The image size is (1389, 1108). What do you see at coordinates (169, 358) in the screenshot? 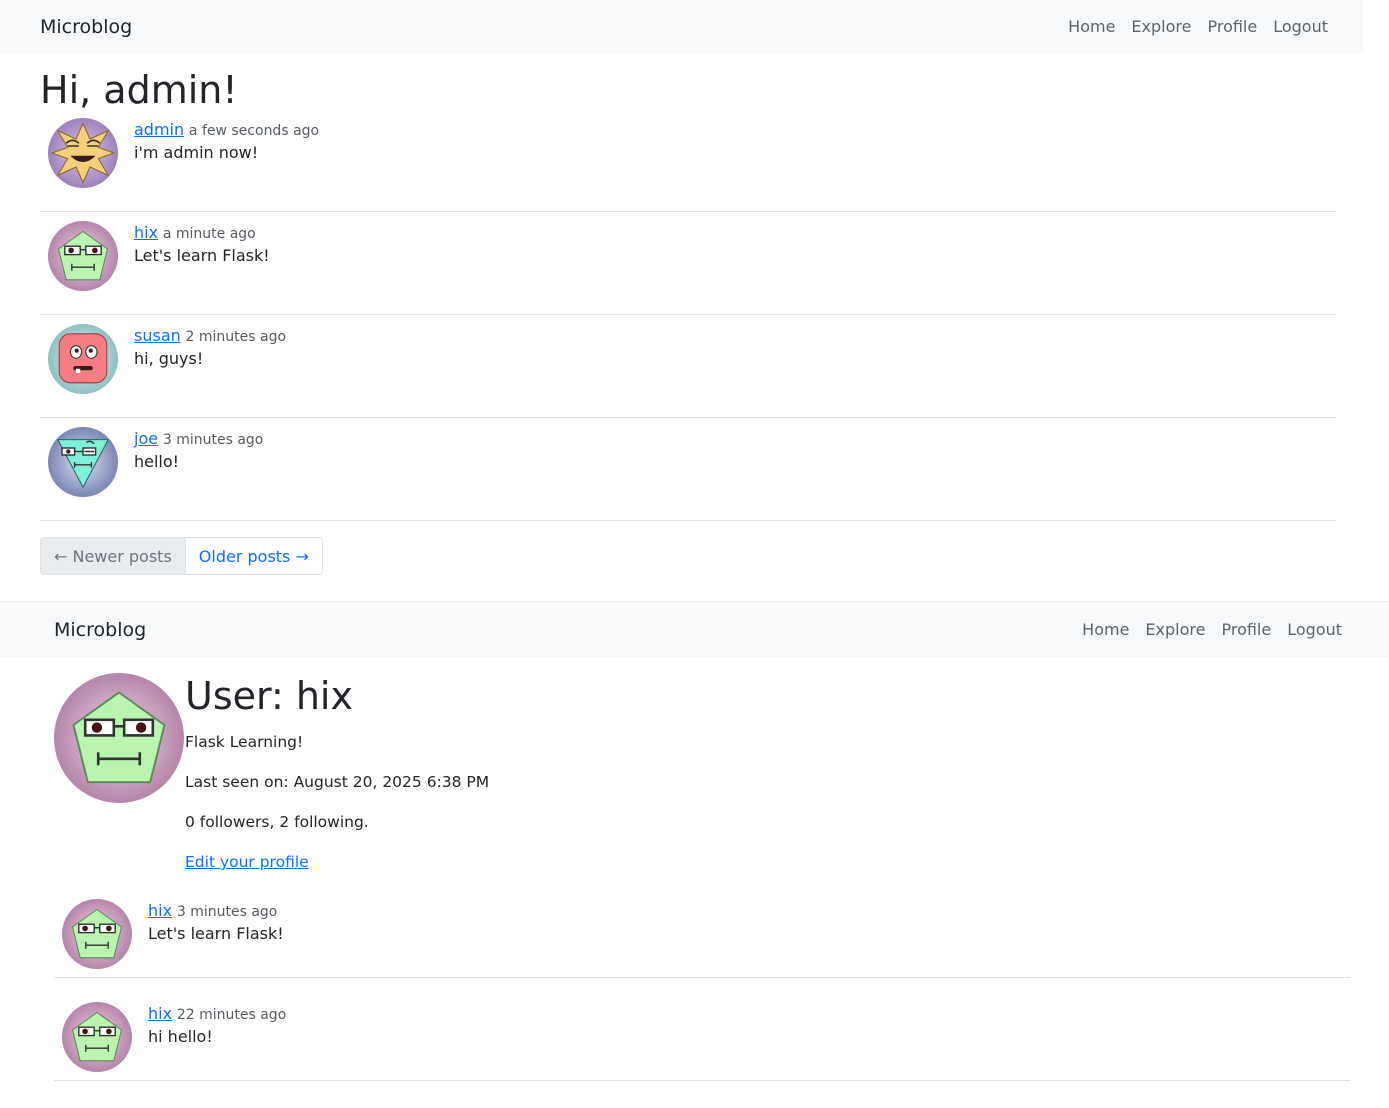
I see `post-text: hi, guys!` at bounding box center [169, 358].